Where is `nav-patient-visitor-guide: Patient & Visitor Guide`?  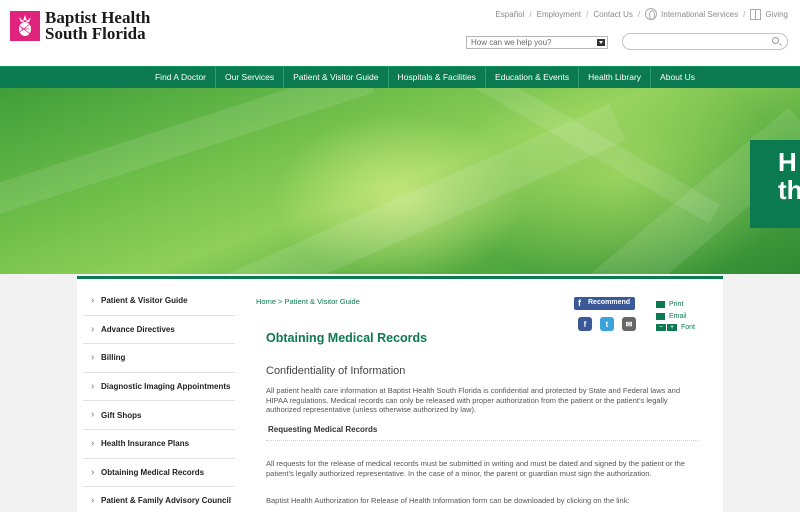 nav-patient-visitor-guide: Patient & Visitor Guide is located at coordinates (336, 77).